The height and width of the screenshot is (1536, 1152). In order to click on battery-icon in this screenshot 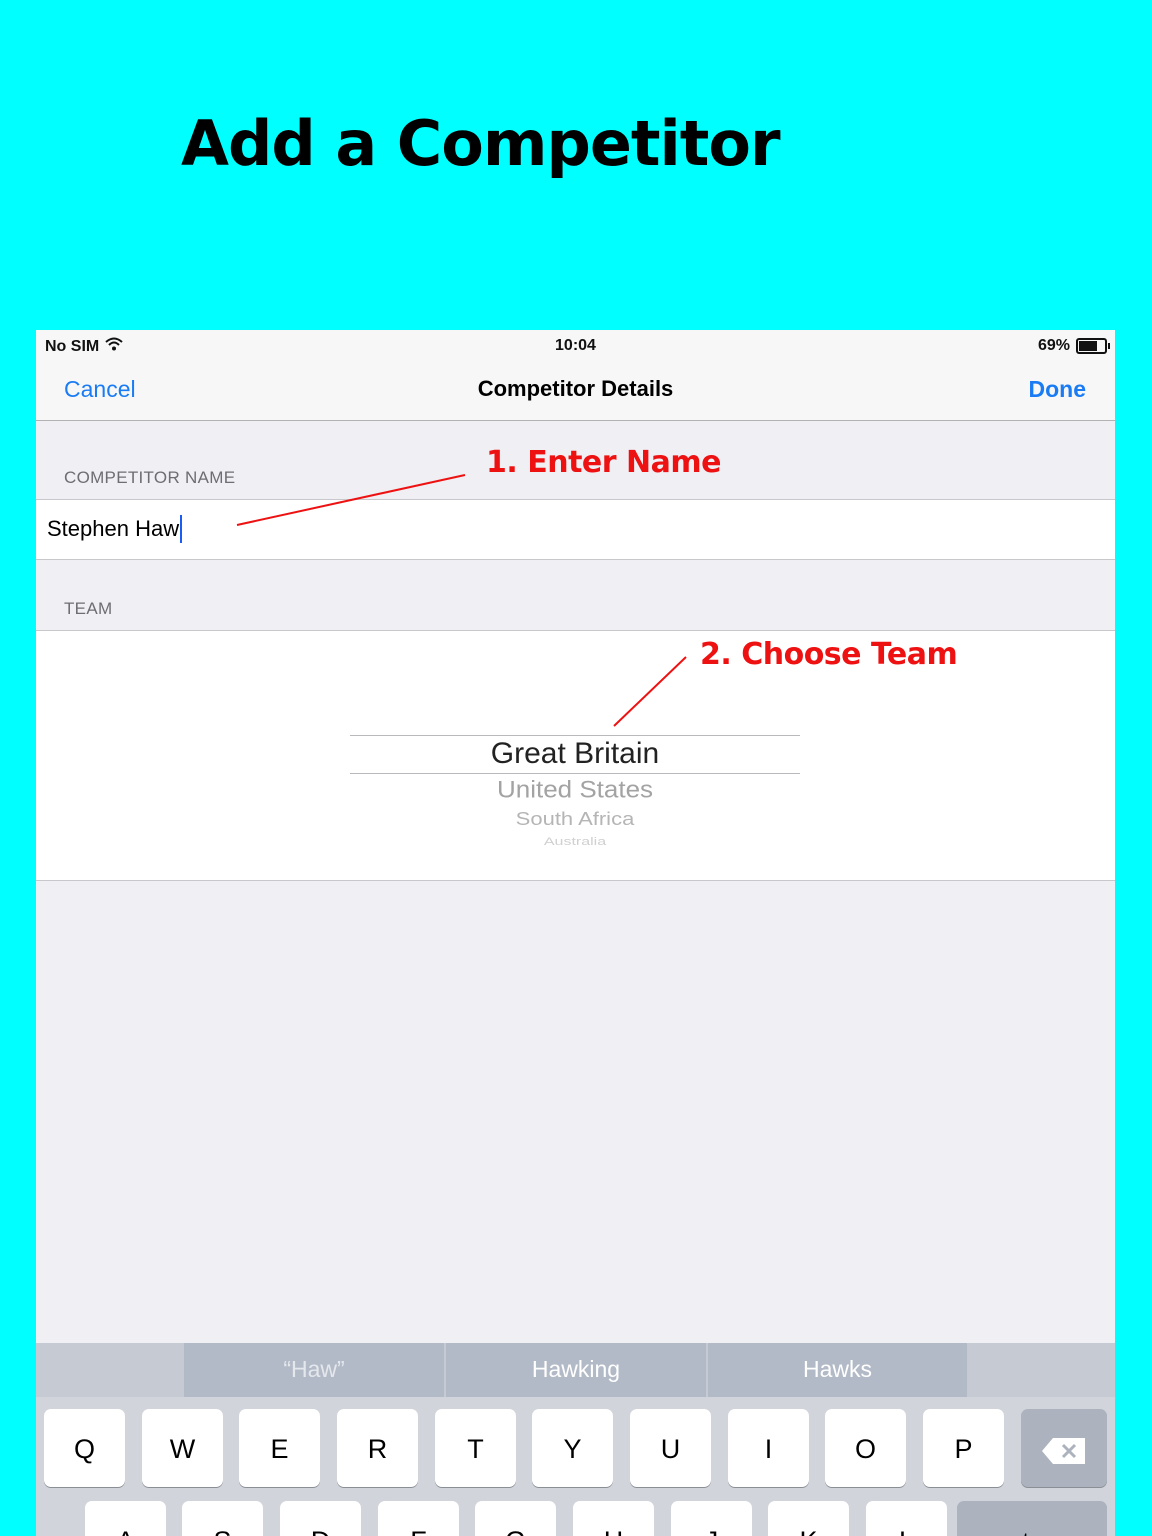, I will do `click(1093, 346)`.